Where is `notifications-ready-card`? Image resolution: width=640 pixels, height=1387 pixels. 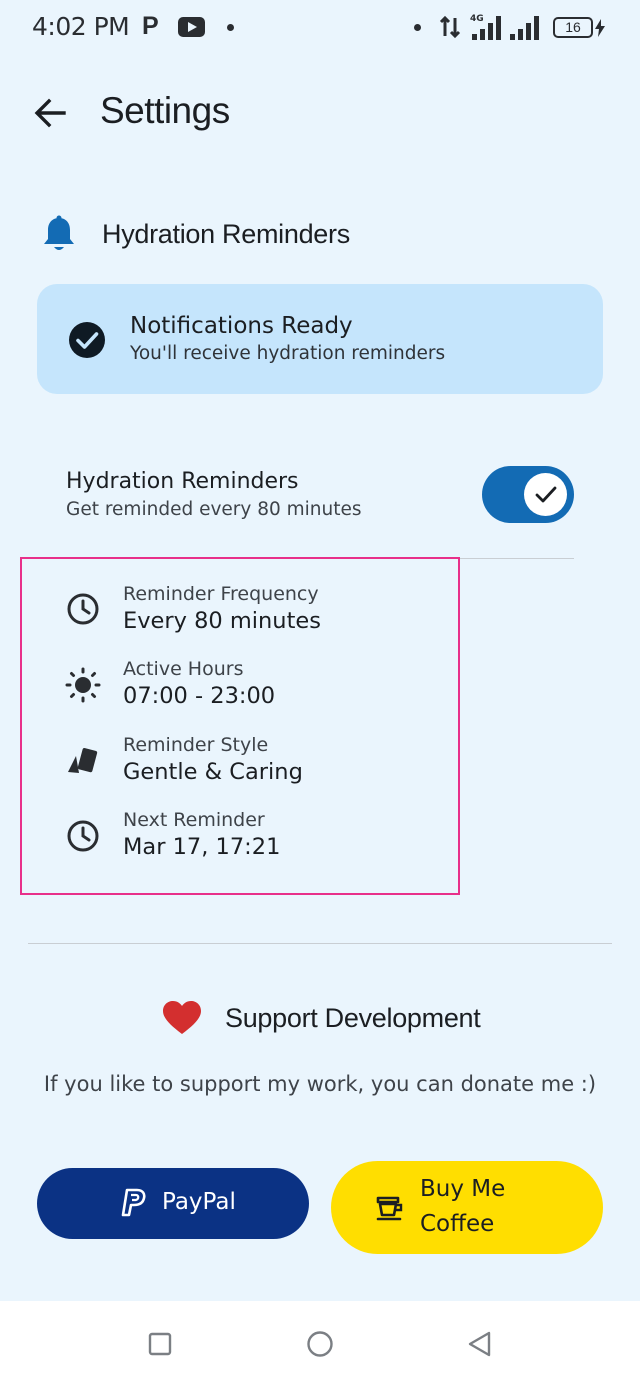
notifications-ready-card is located at coordinates (320, 339).